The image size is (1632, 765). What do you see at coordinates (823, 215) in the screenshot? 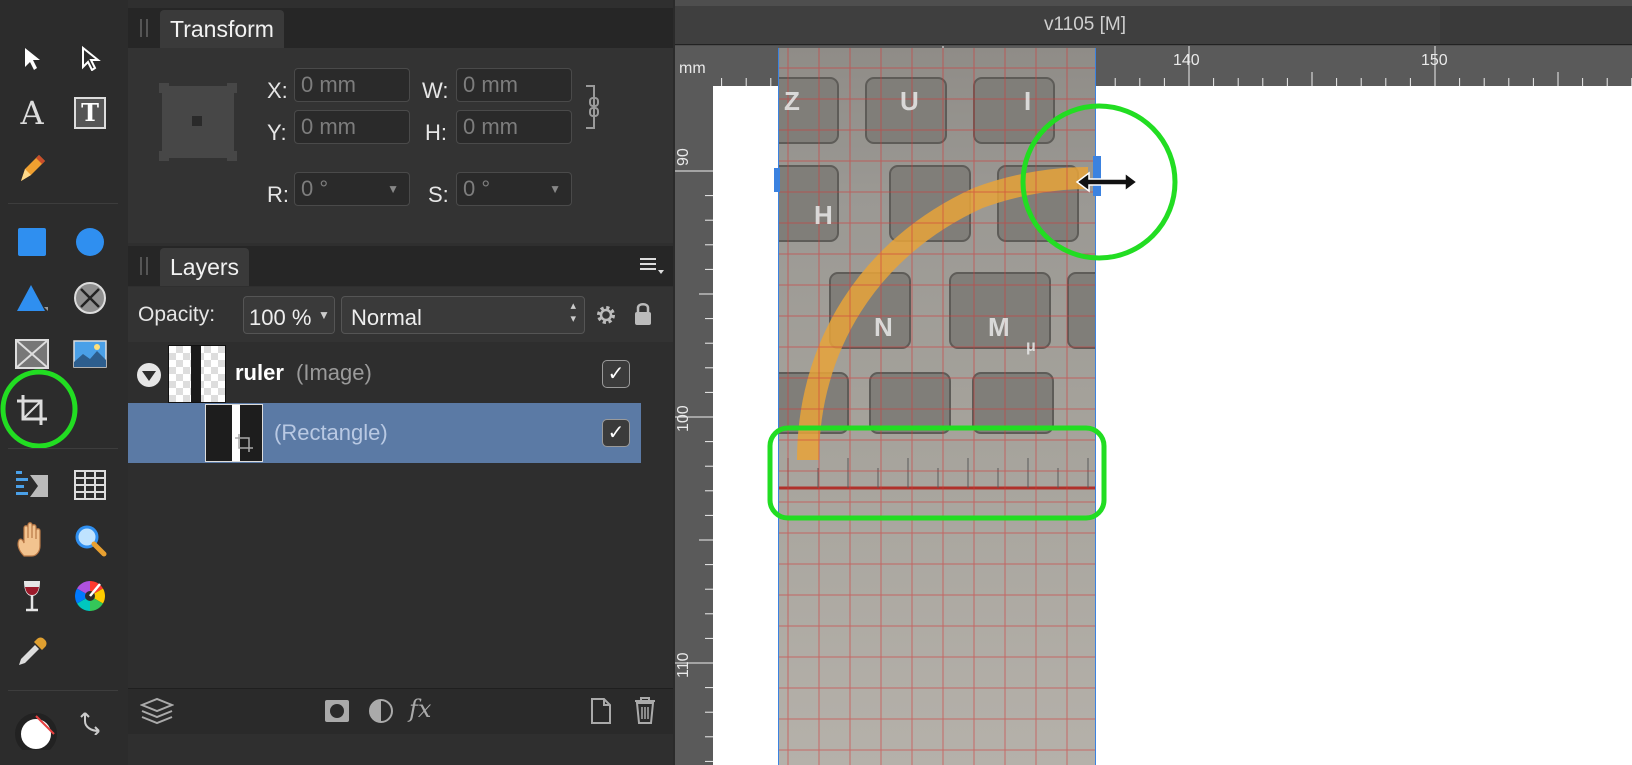
I see `key-letter: H` at bounding box center [823, 215].